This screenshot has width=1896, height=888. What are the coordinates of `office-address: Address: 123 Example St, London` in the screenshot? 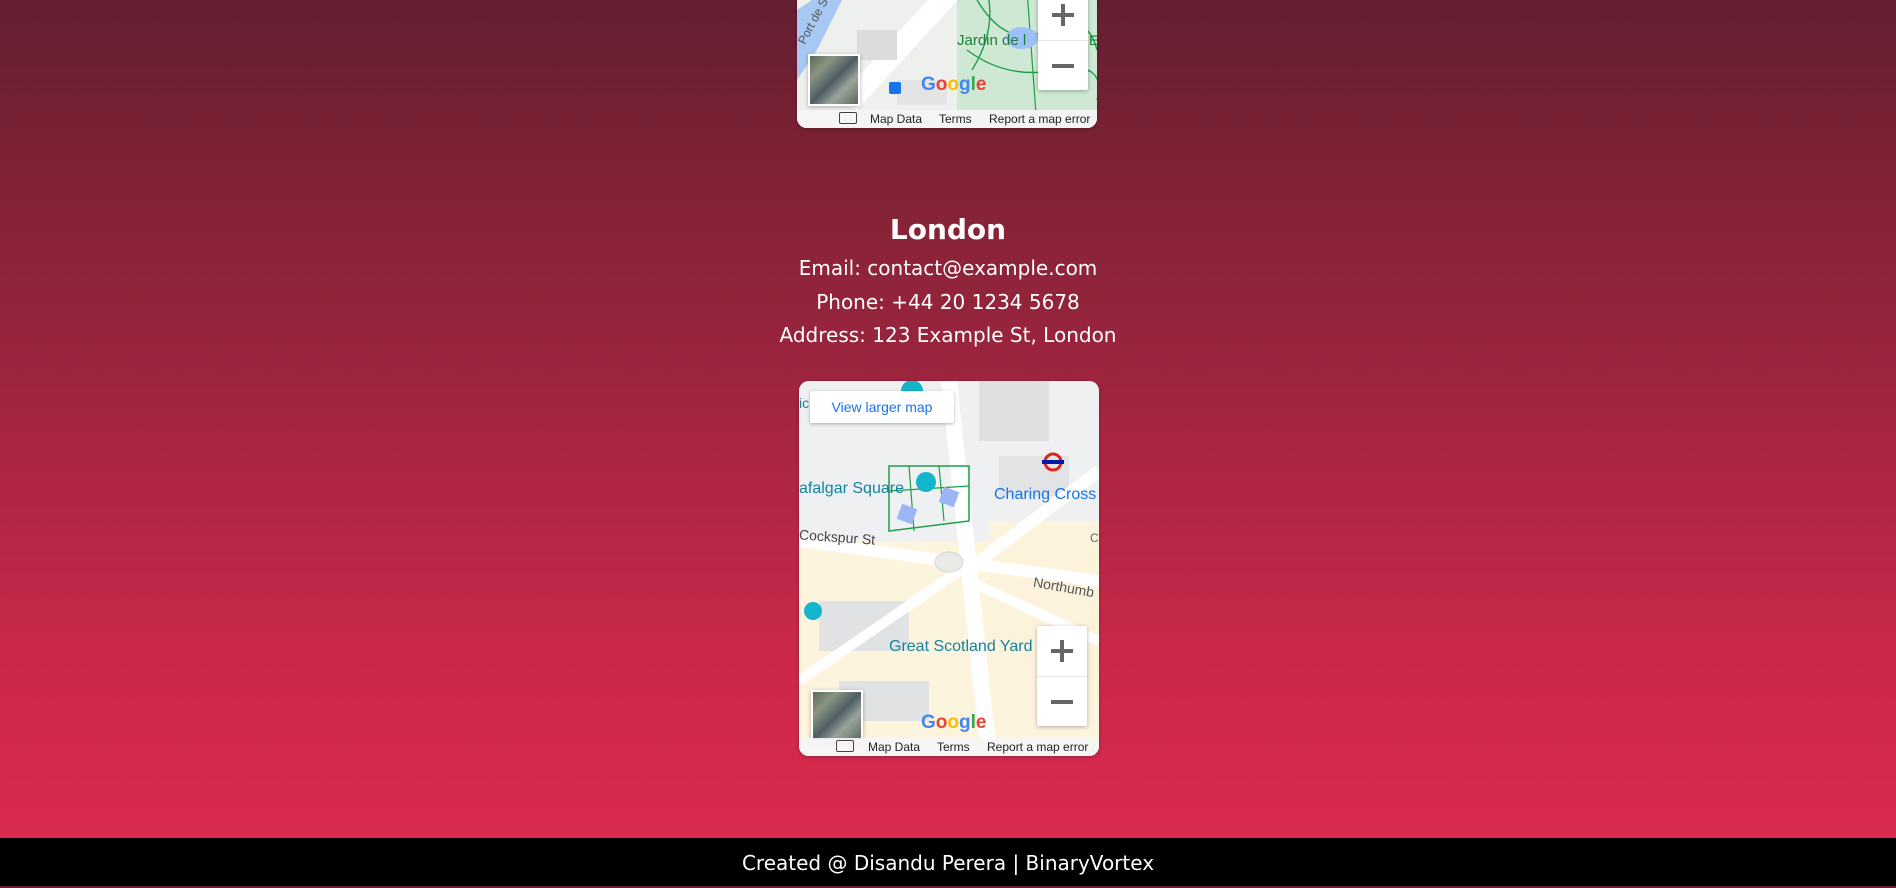 It's located at (948, 335).